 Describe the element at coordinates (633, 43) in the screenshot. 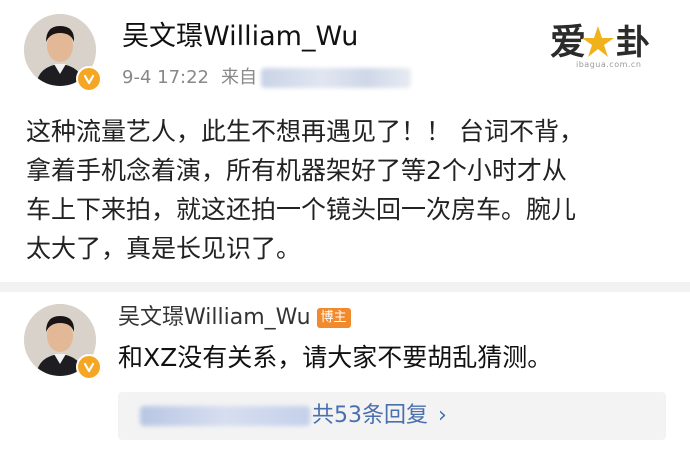

I see `svg-text: 卦` at that location.